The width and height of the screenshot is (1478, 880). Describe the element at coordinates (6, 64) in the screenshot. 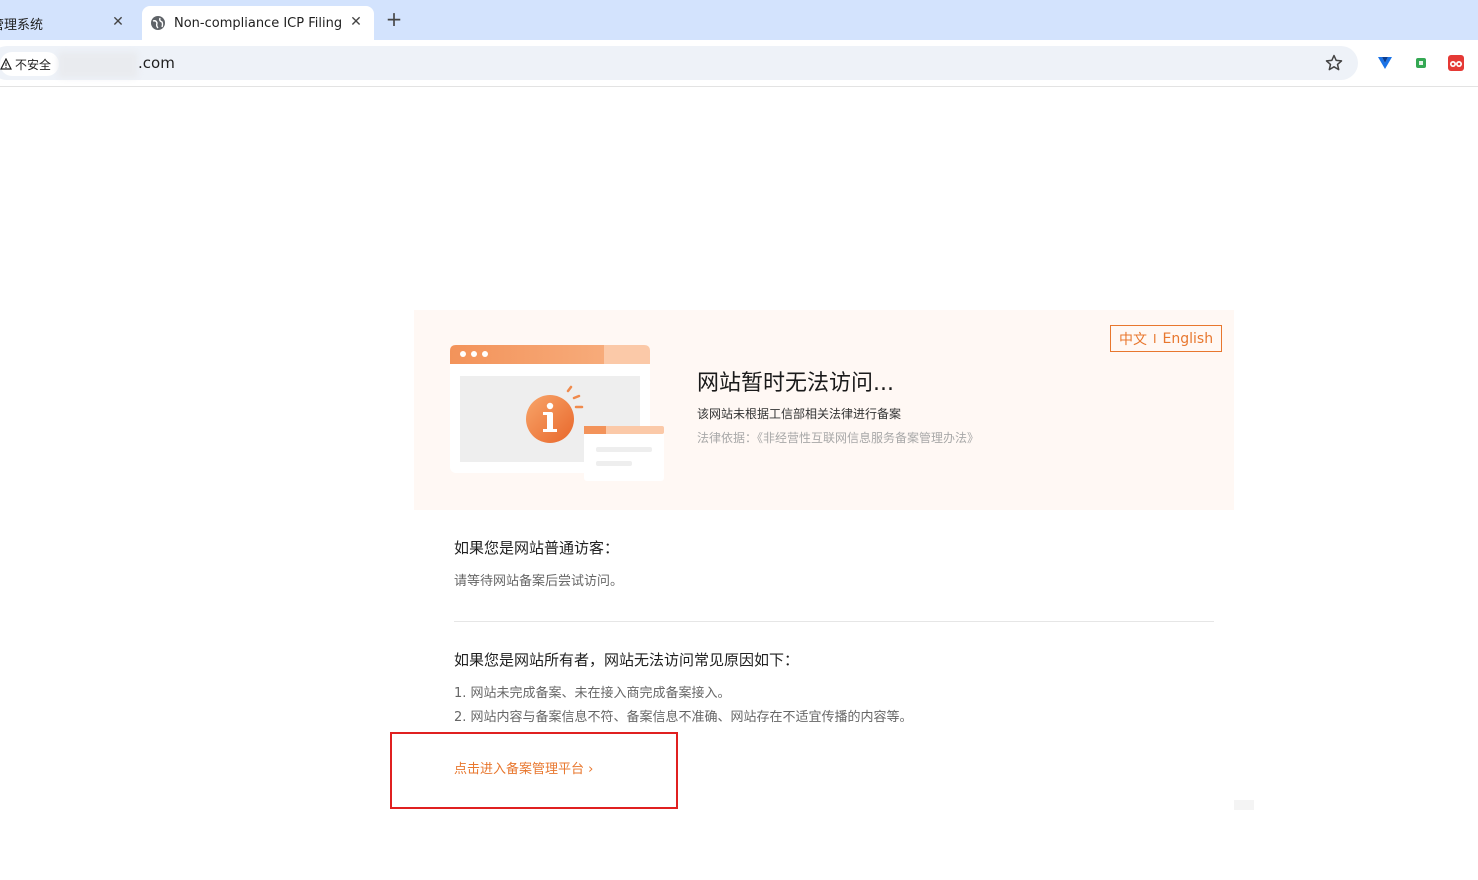

I see `warning-icon` at that location.